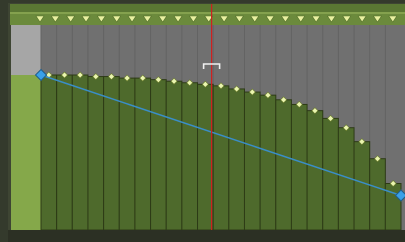  Describe the element at coordinates (206, 236) in the screenshot. I see `bottom-border` at that location.